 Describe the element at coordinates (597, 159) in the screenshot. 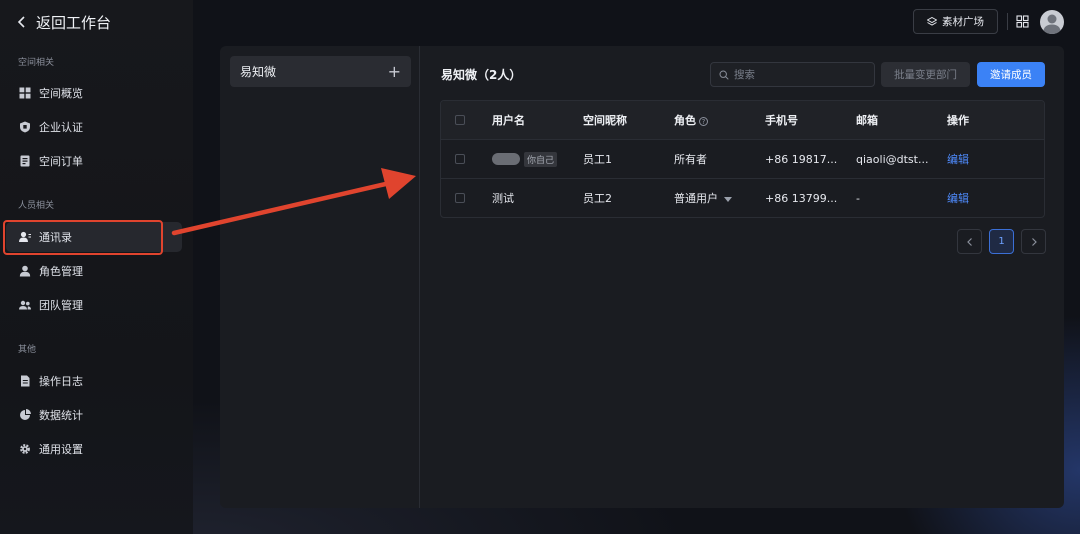

I see `nickname-cell: 员工1` at that location.